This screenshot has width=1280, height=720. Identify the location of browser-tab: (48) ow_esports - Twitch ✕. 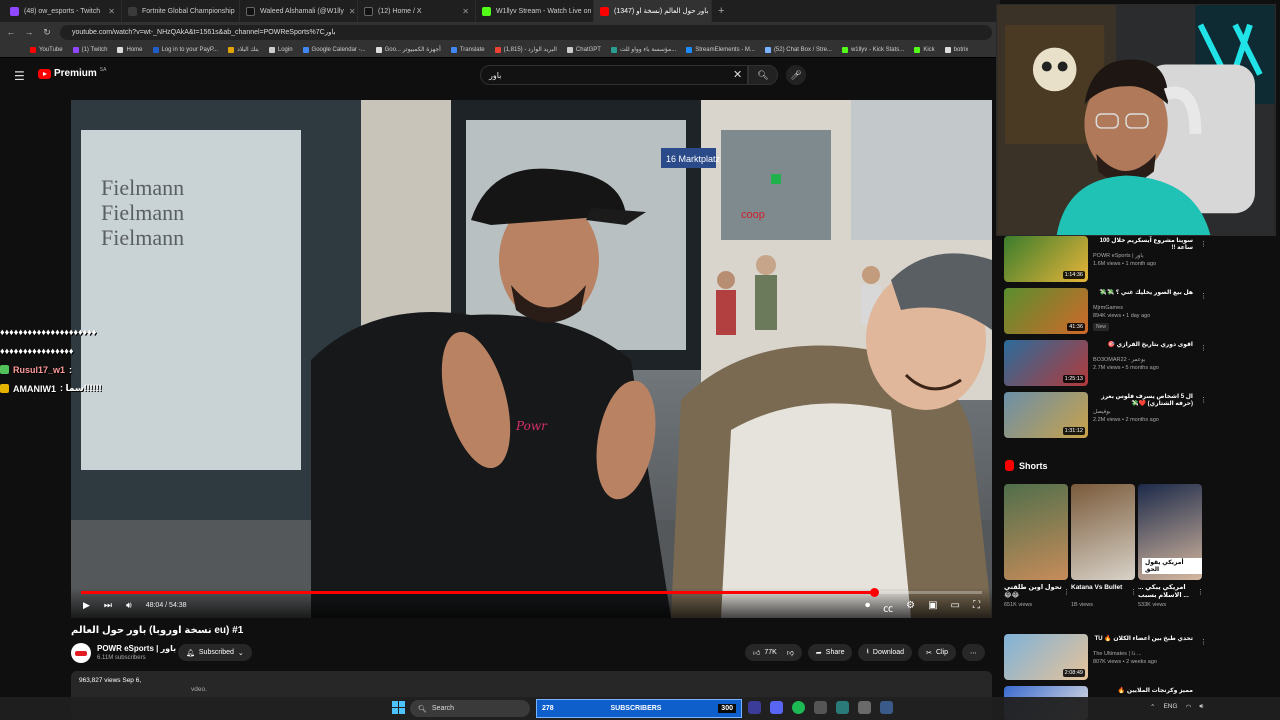
(63, 11).